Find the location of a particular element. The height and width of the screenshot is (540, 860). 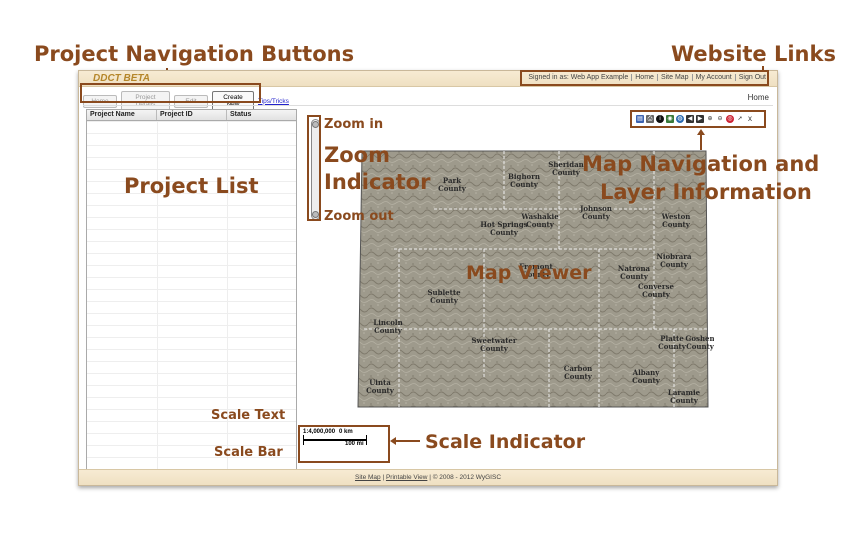

callout-project-list: Project List is located at coordinates (191, 186).